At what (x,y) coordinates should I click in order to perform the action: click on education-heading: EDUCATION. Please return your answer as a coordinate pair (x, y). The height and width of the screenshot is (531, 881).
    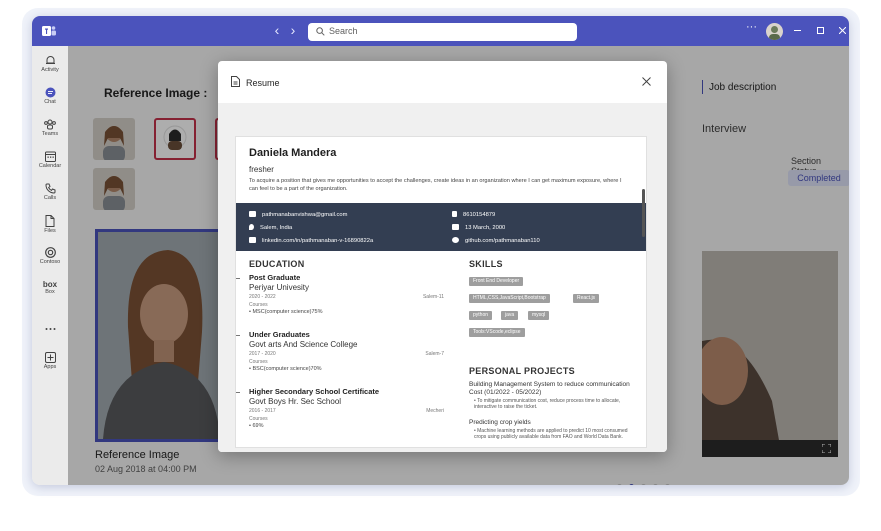
    Looking at the image, I should click on (277, 264).